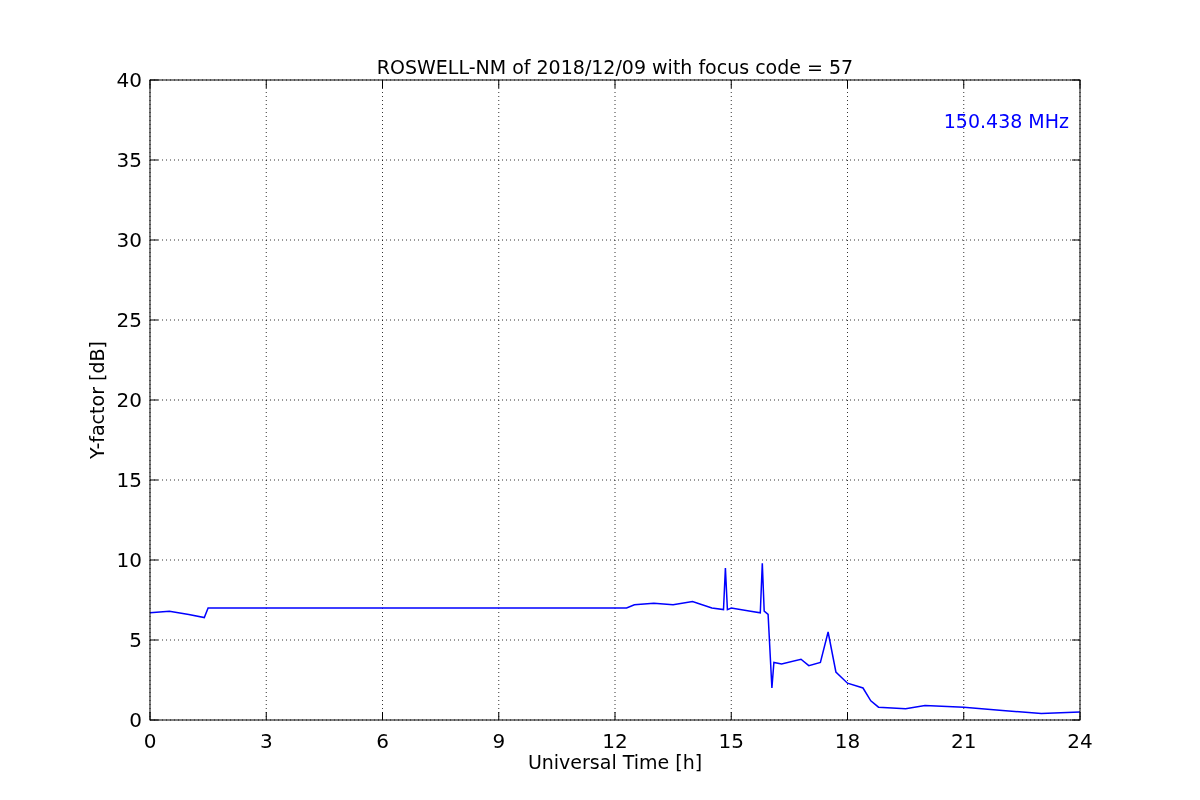 This screenshot has height=800, width=1200. I want to click on y-tick-label: 40, so click(129, 80).